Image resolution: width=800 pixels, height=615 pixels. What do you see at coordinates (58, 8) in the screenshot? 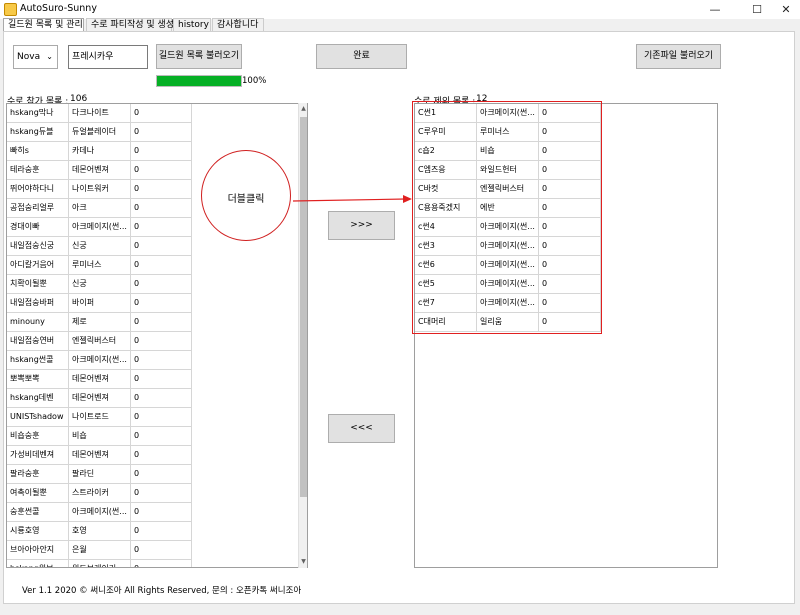
I see `window-title: AutoSuro-Sunny` at bounding box center [58, 8].